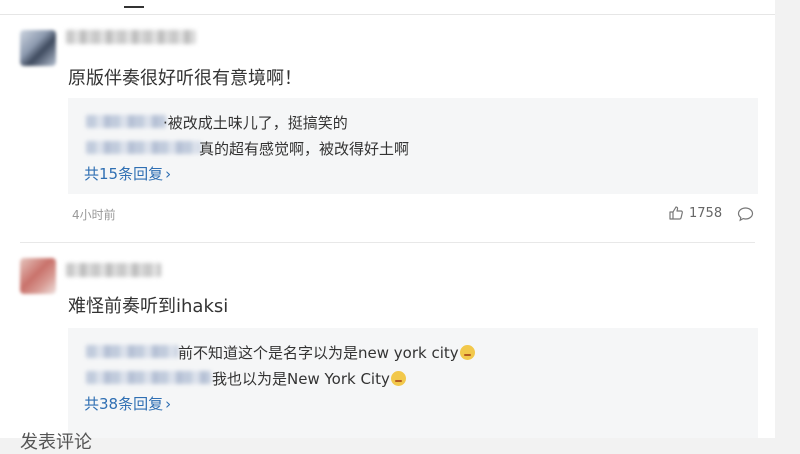 The height and width of the screenshot is (454, 800). Describe the element at coordinates (148, 306) in the screenshot. I see `comment-text: 难怪前奏听到ihaksi` at that location.